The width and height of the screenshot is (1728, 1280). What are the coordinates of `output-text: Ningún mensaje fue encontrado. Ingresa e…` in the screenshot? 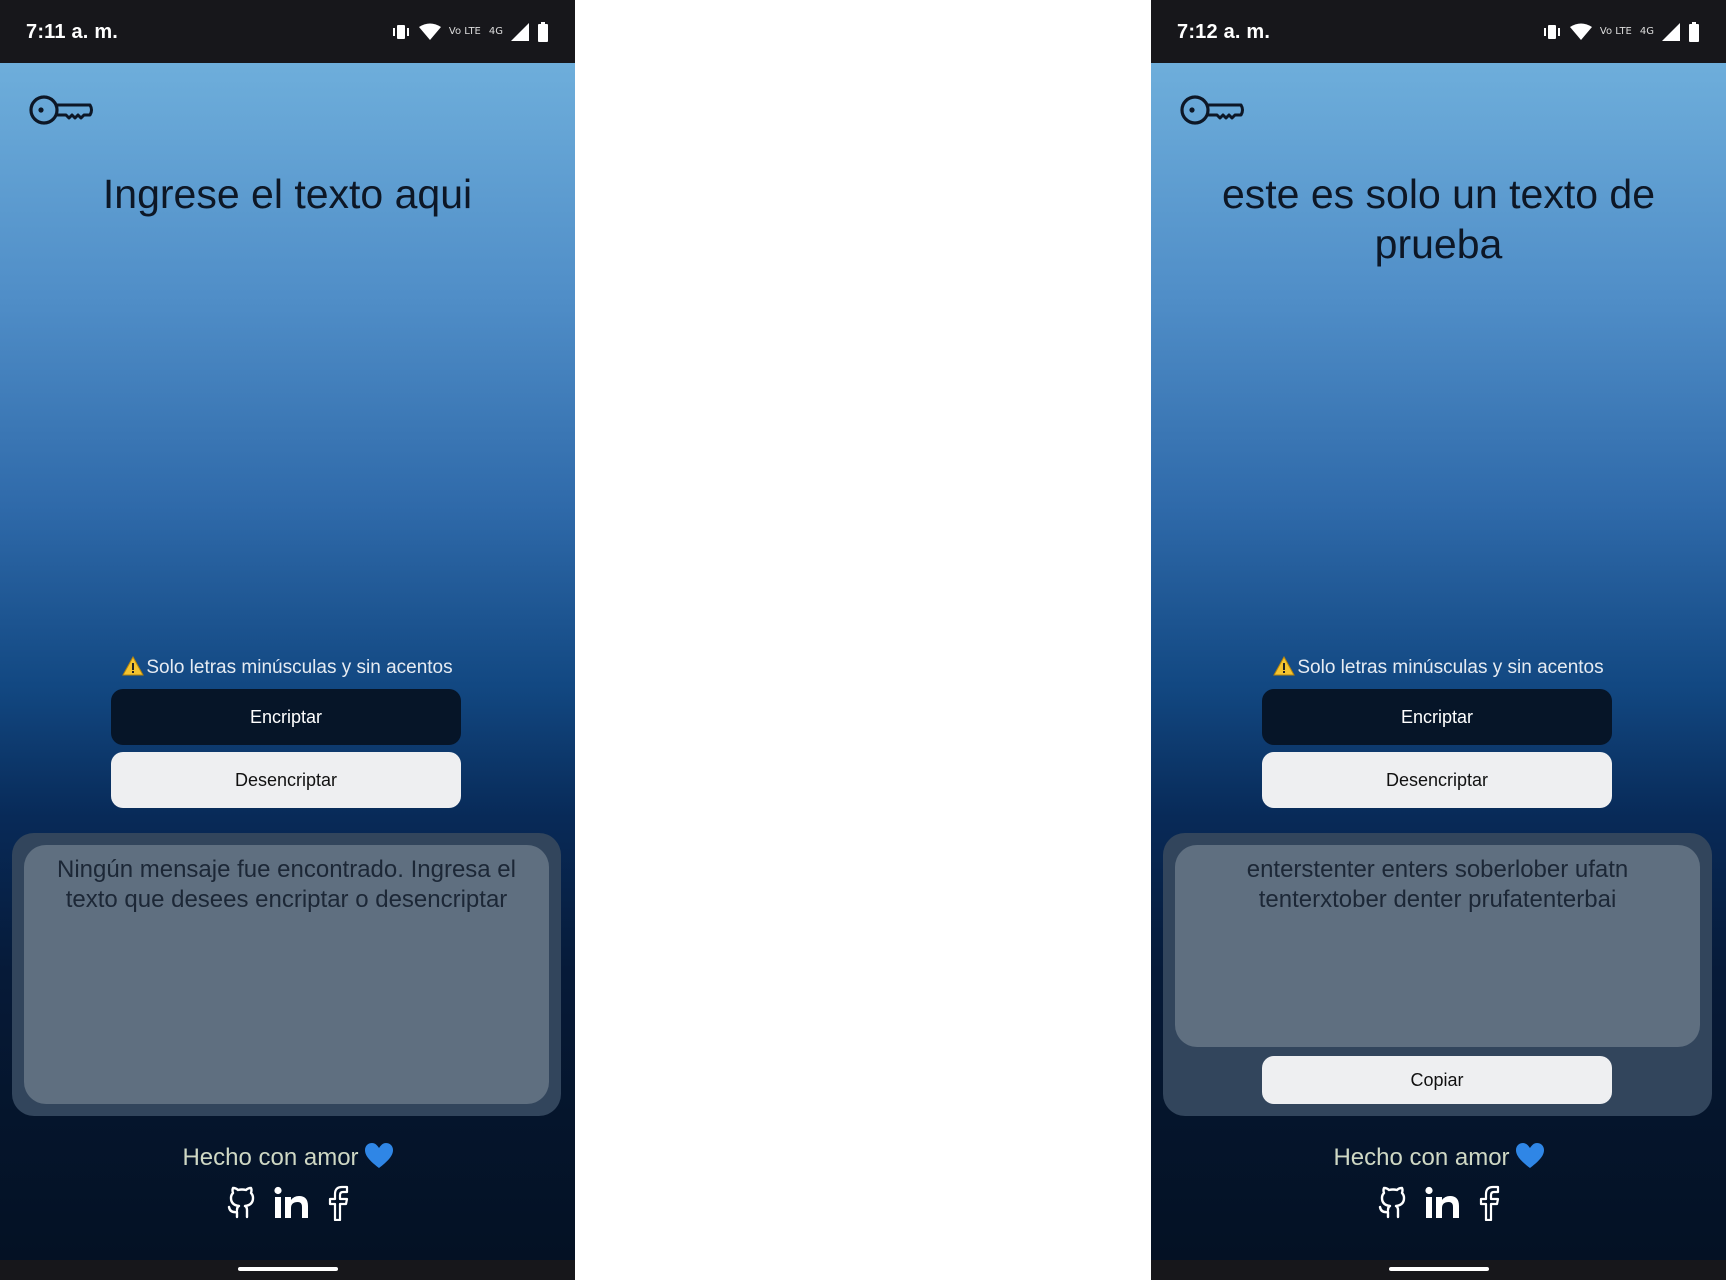 It's located at (286, 974).